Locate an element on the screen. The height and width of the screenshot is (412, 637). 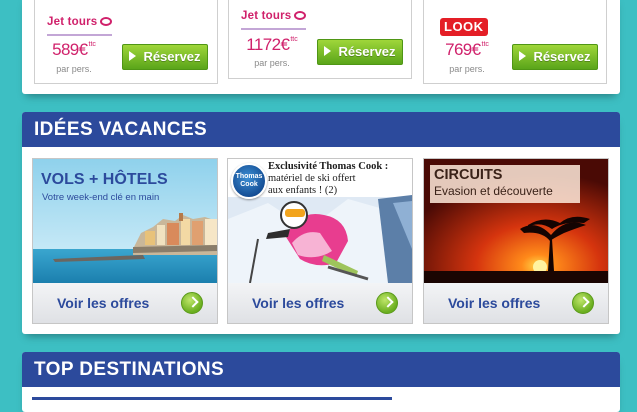
thomas-cook-logo: Thomas Cook is located at coordinates (249, 181).